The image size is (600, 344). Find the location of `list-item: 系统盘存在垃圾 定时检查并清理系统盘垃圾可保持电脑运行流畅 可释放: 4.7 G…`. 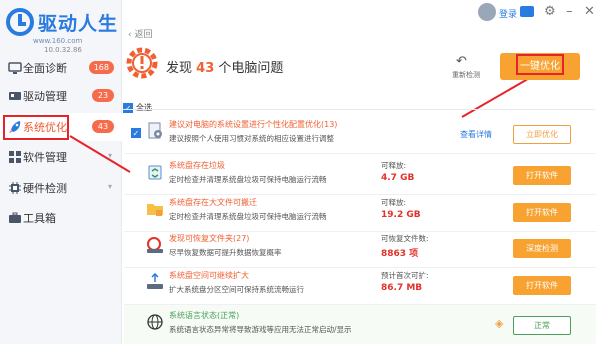

list-item: 系统盘存在垃圾 定时检查并清理系统盘垃圾可保持电脑运行流畅 可释放: 4.7 G… is located at coordinates (360, 175).